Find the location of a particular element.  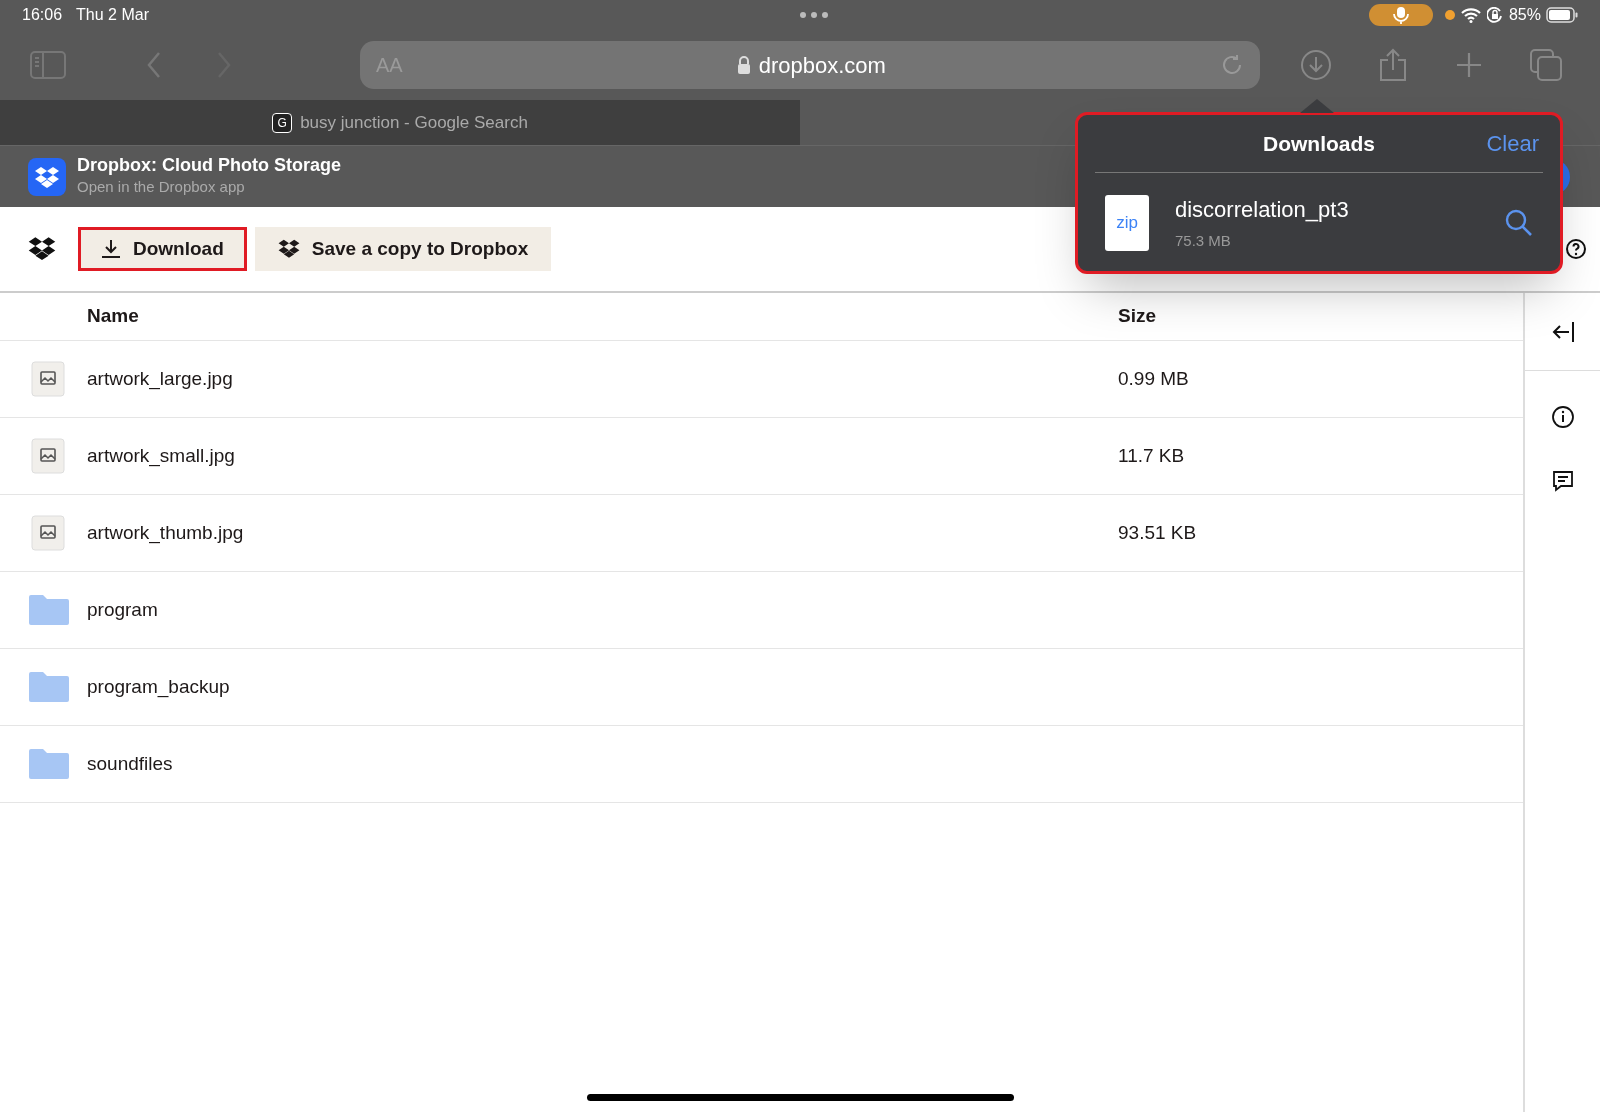

banner-subtitle: Open in the Dropbox app is located at coordinates (161, 187).